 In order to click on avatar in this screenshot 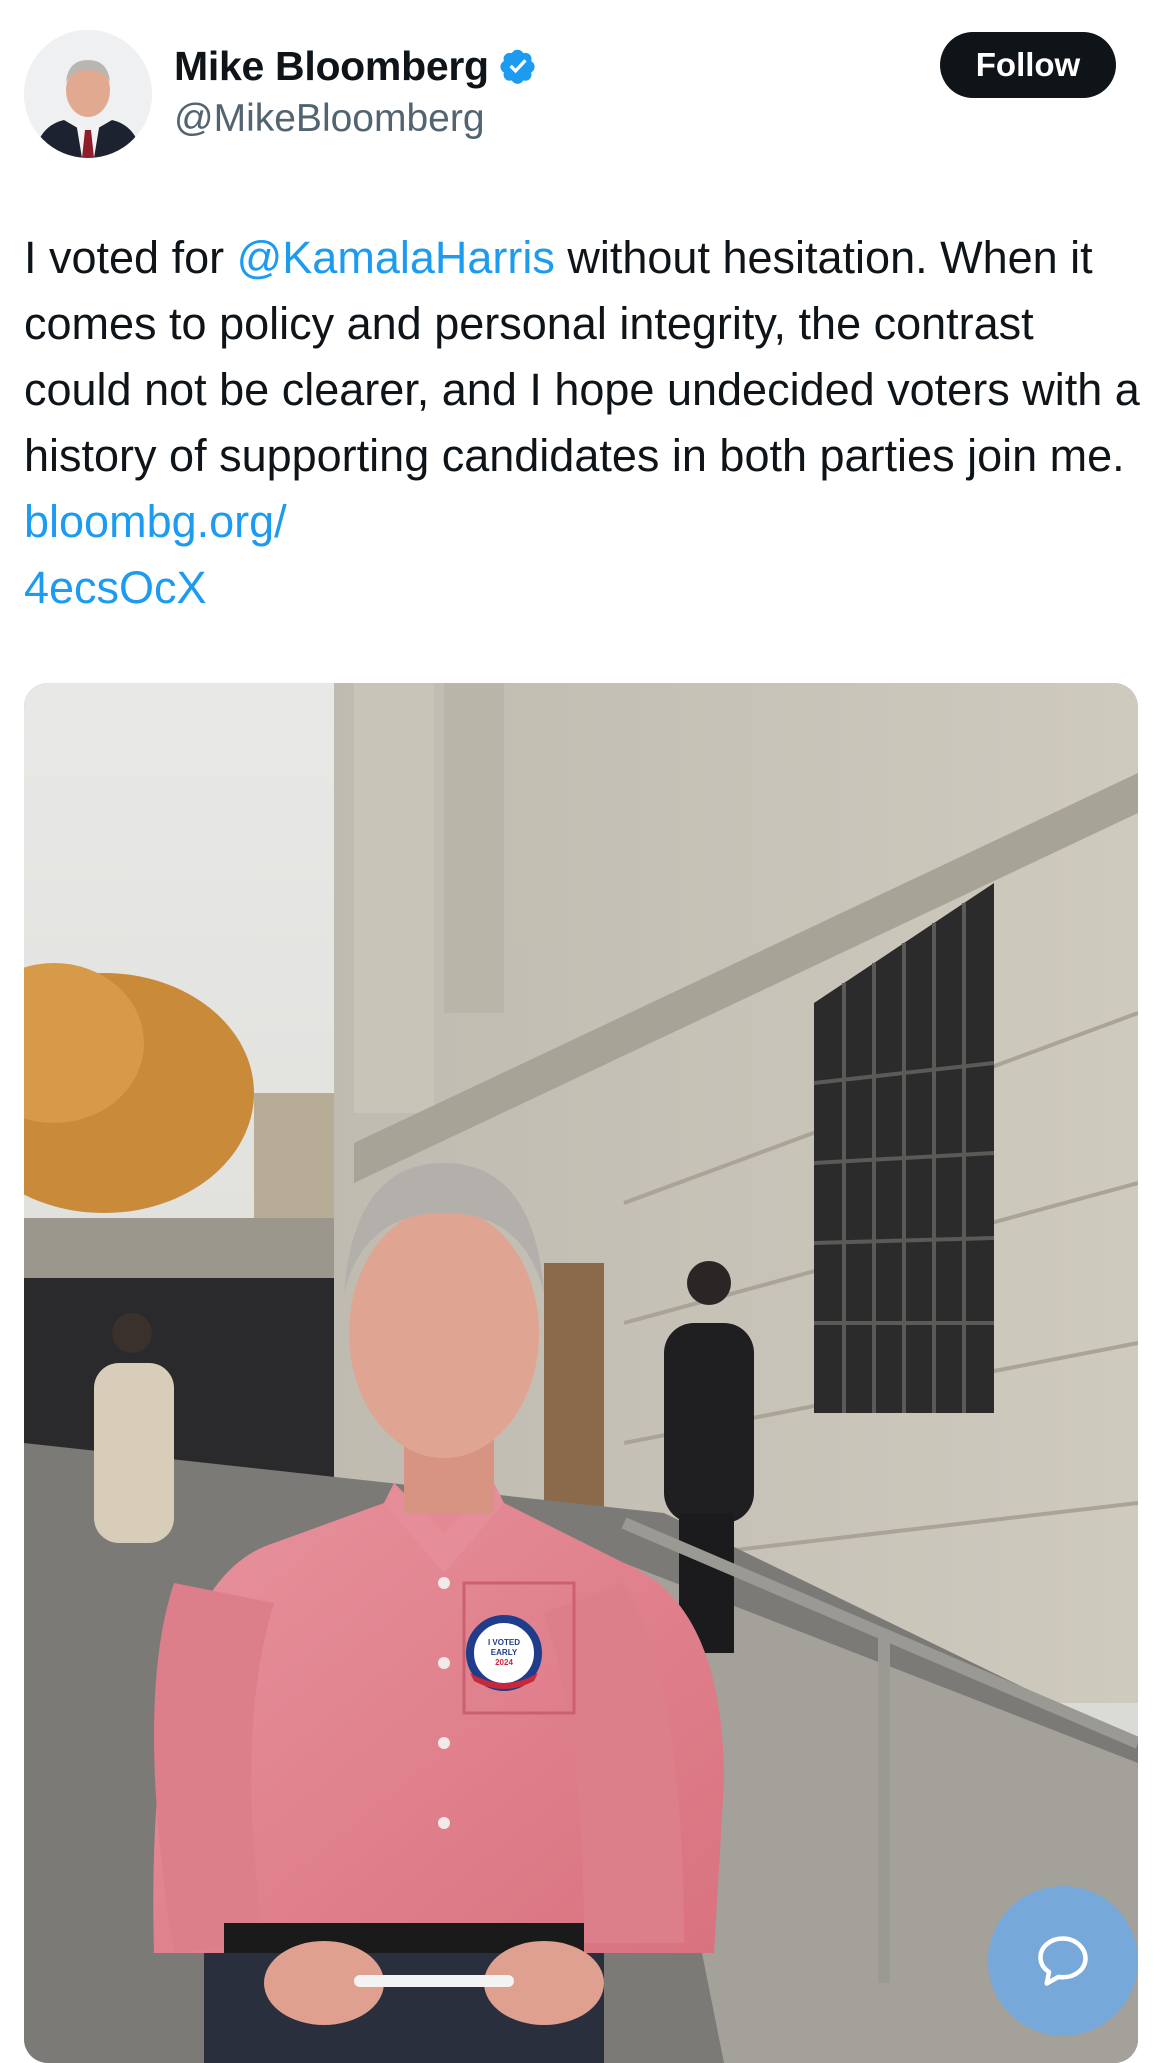, I will do `click(88, 94)`.